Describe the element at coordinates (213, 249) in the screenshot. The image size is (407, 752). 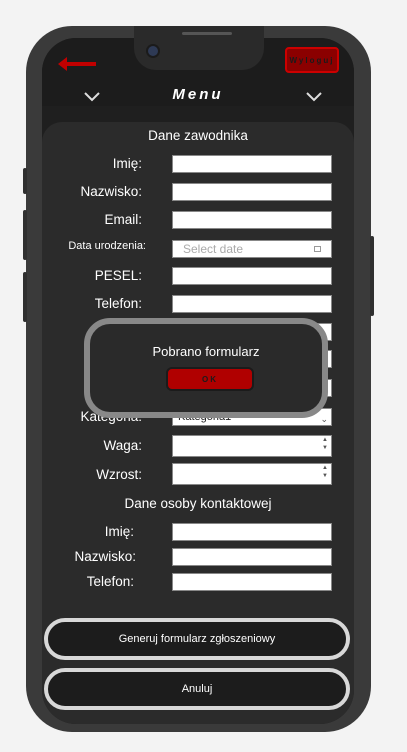
I see `birthdate-placeholder: Select date` at that location.